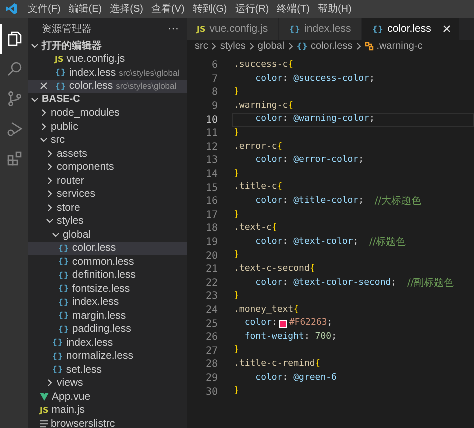 This screenshot has width=474, height=428. What do you see at coordinates (107, 235) in the screenshot?
I see `tree-item: global` at bounding box center [107, 235].